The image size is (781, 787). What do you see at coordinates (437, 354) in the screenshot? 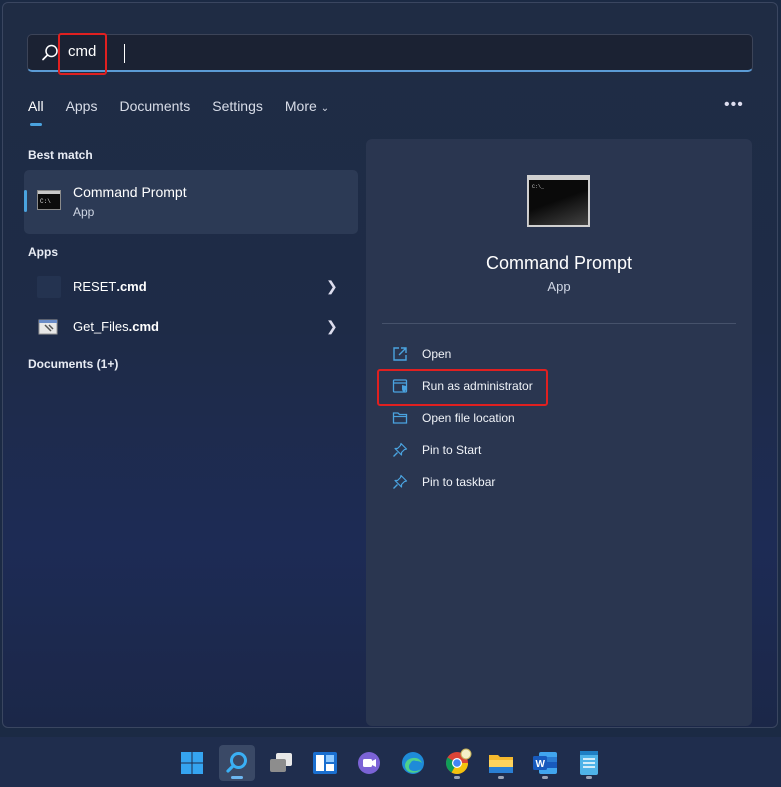
I see `action-label: Open` at bounding box center [437, 354].